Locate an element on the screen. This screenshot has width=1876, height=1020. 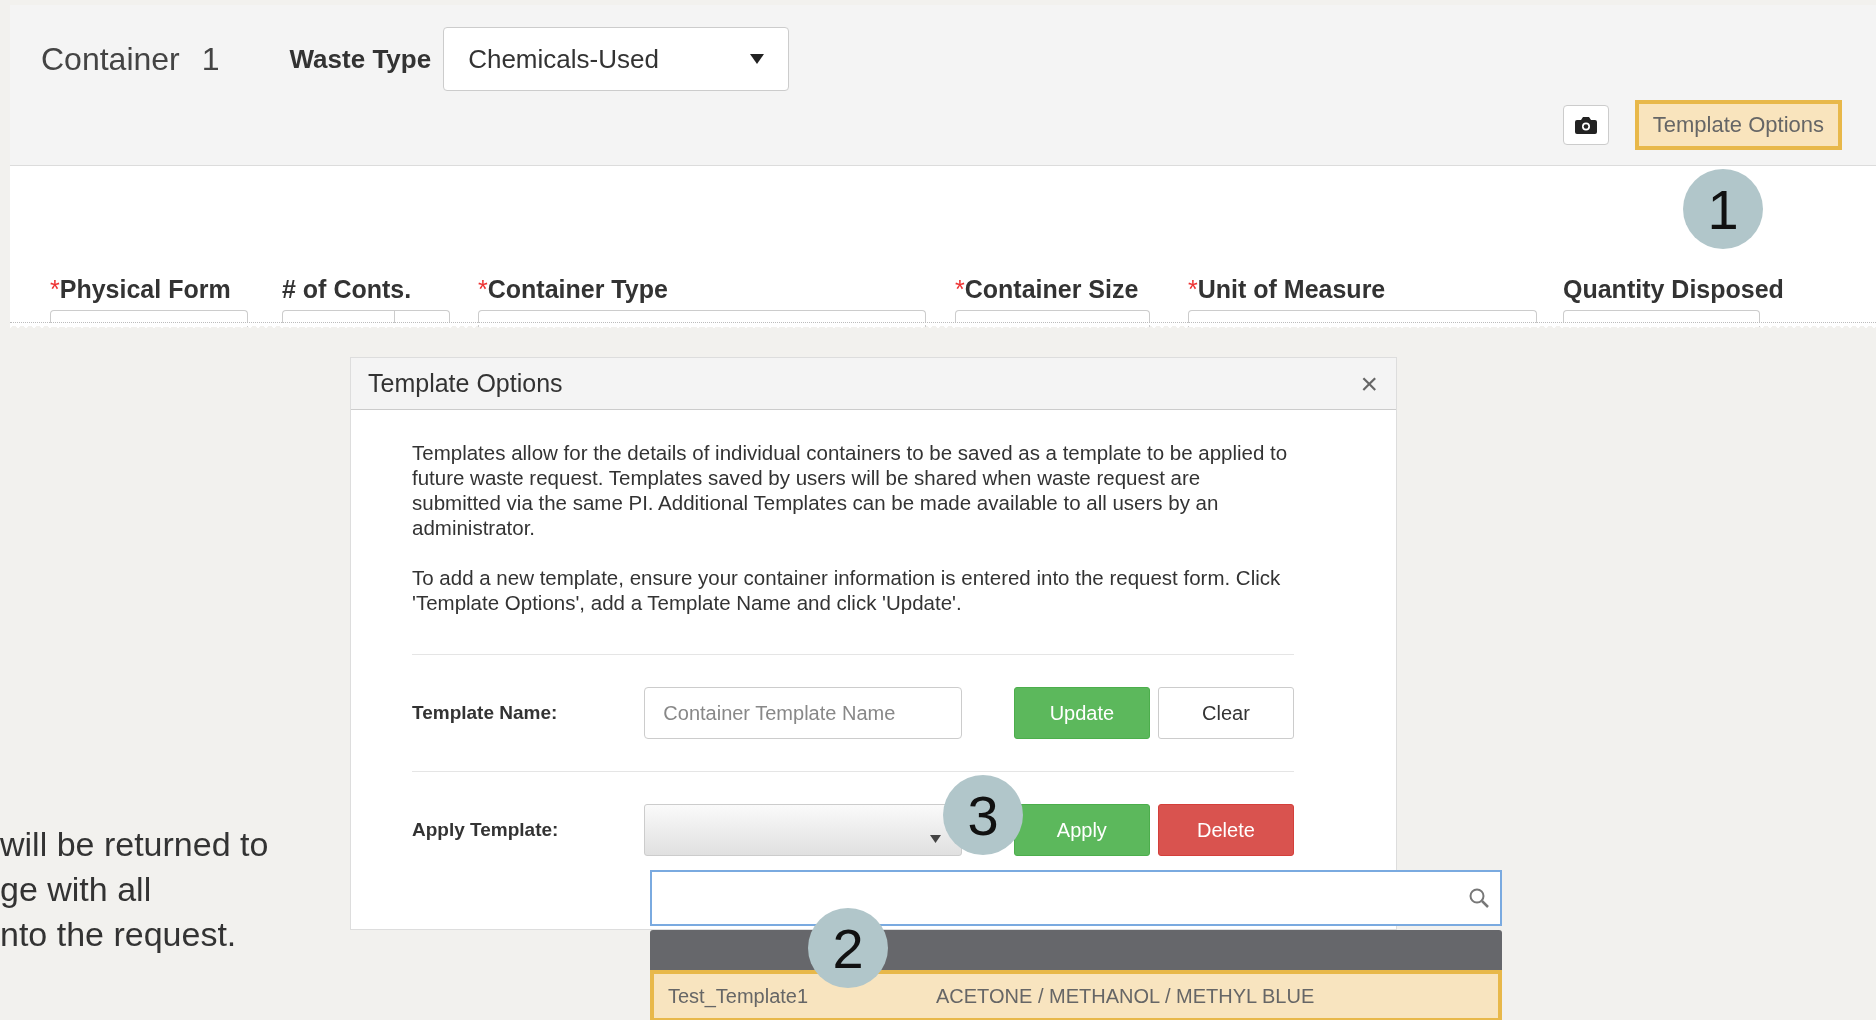
field-label: Quantity Disposed is located at coordinates (1673, 289).